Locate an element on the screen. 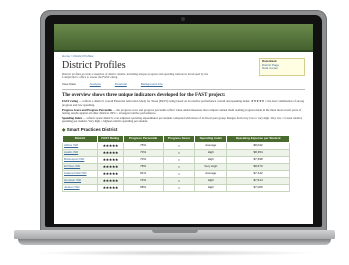  col-fast-rating: FAST Rating is located at coordinates (110, 138).